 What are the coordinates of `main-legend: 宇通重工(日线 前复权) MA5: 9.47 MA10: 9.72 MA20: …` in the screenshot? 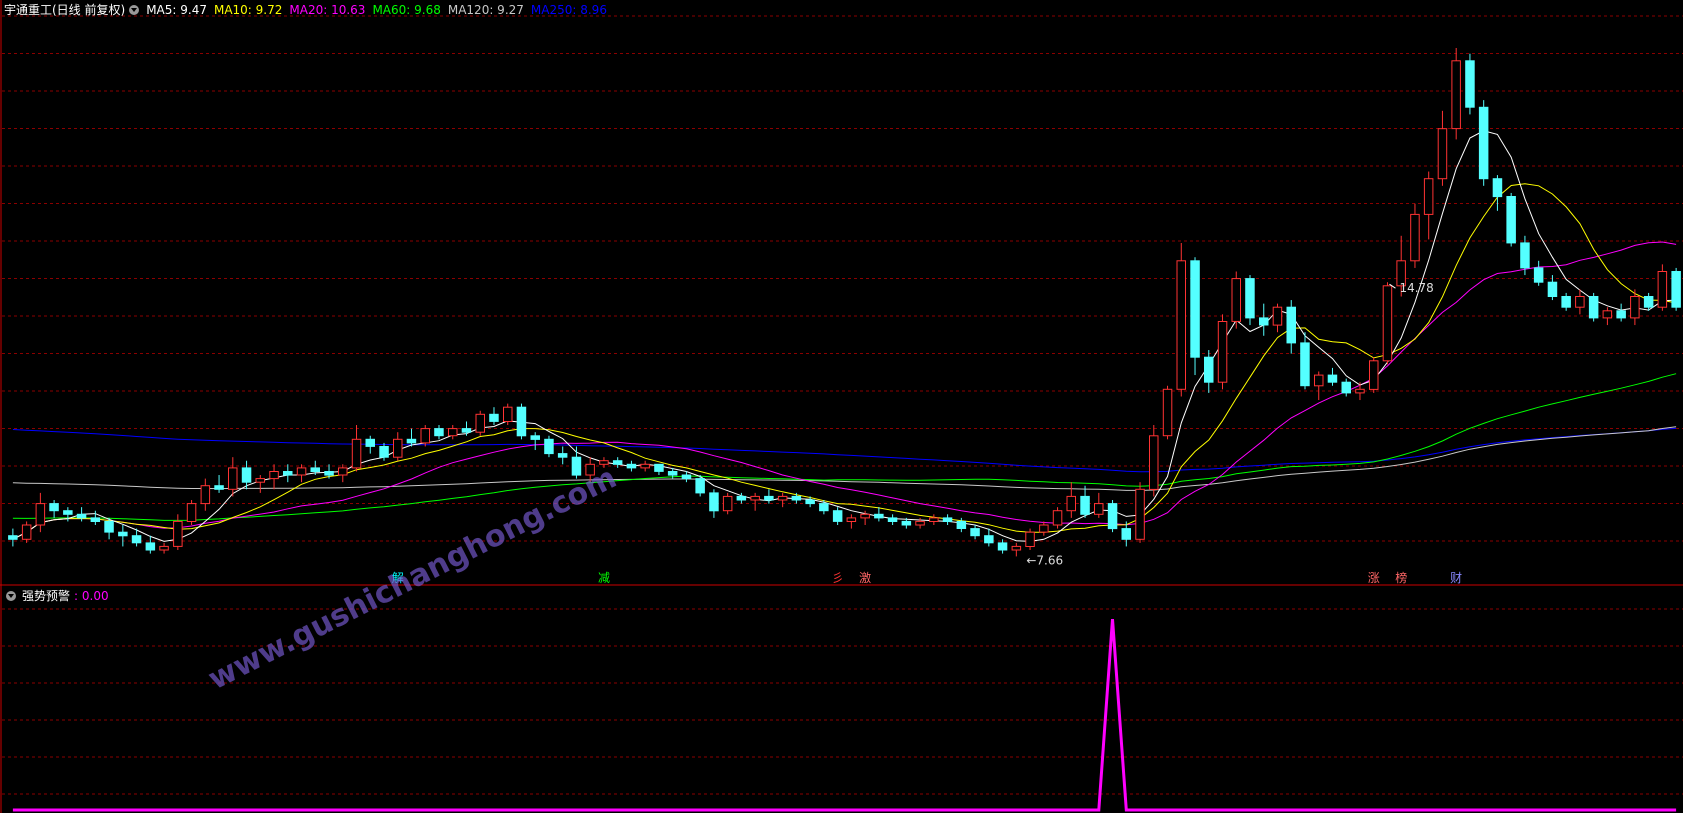 It's located at (309, 9).